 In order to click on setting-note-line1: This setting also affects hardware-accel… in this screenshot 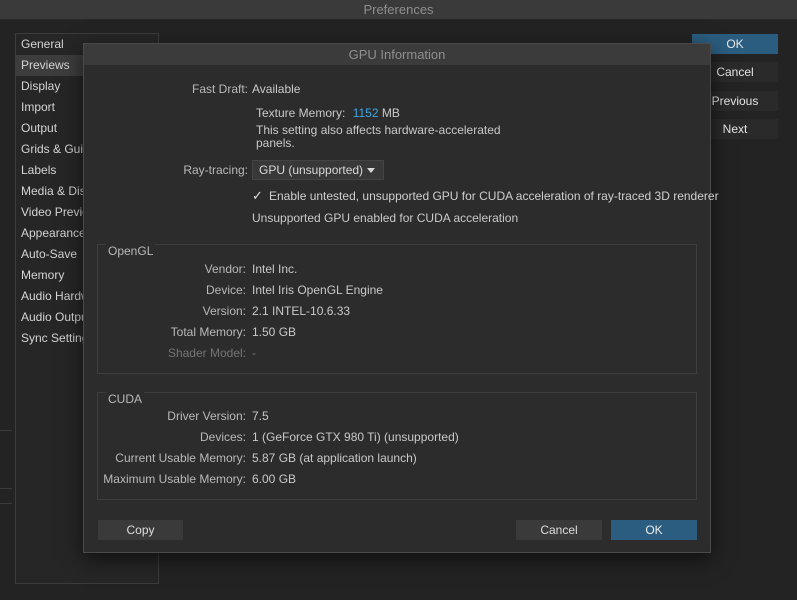, I will do `click(378, 130)`.